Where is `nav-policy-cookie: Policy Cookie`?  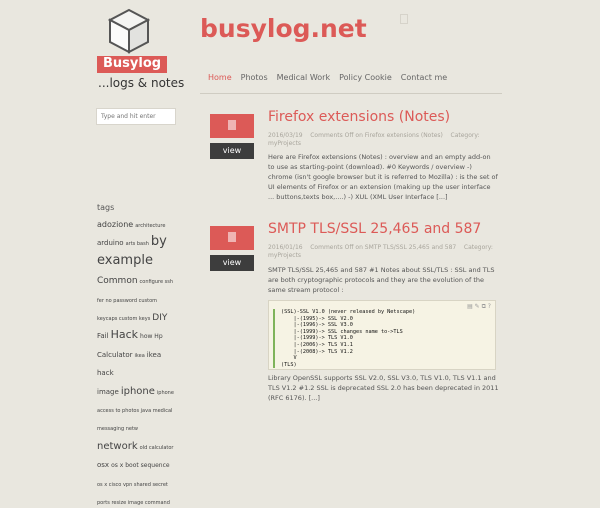 nav-policy-cookie: Policy Cookie is located at coordinates (365, 77).